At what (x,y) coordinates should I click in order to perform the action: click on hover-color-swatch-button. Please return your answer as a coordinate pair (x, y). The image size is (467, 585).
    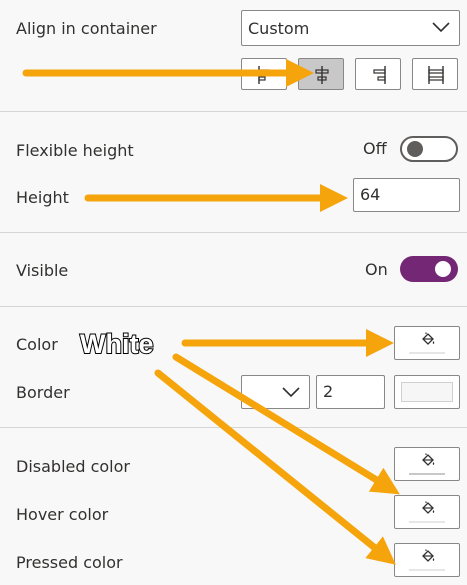
    Looking at the image, I should click on (427, 512).